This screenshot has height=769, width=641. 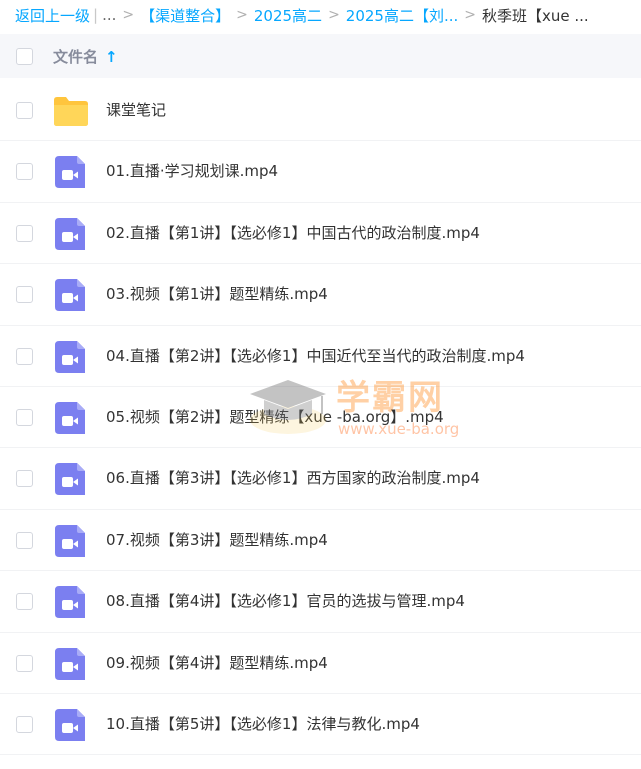 What do you see at coordinates (52, 15) in the screenshot?
I see `back-link: 返回上一级` at bounding box center [52, 15].